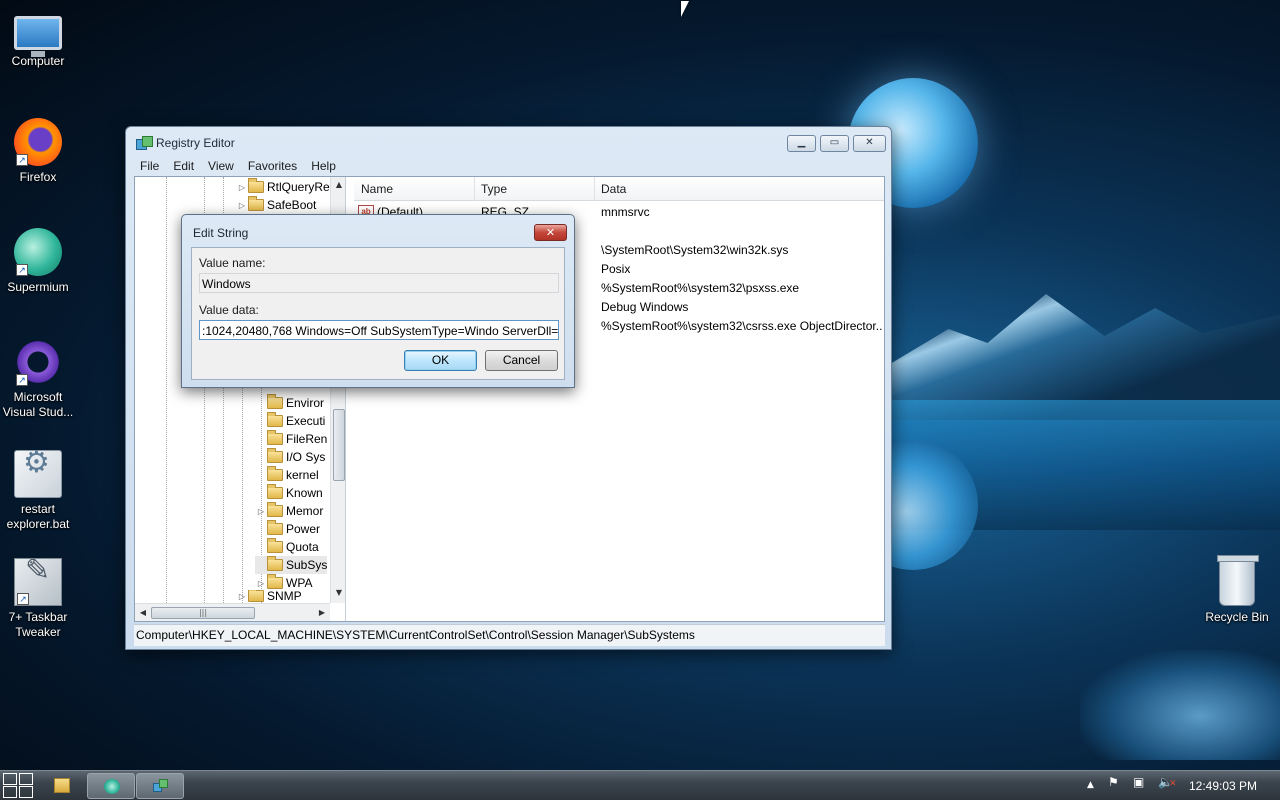  What do you see at coordinates (307, 565) in the screenshot?
I see `tree-item-label: SubSys` at bounding box center [307, 565].